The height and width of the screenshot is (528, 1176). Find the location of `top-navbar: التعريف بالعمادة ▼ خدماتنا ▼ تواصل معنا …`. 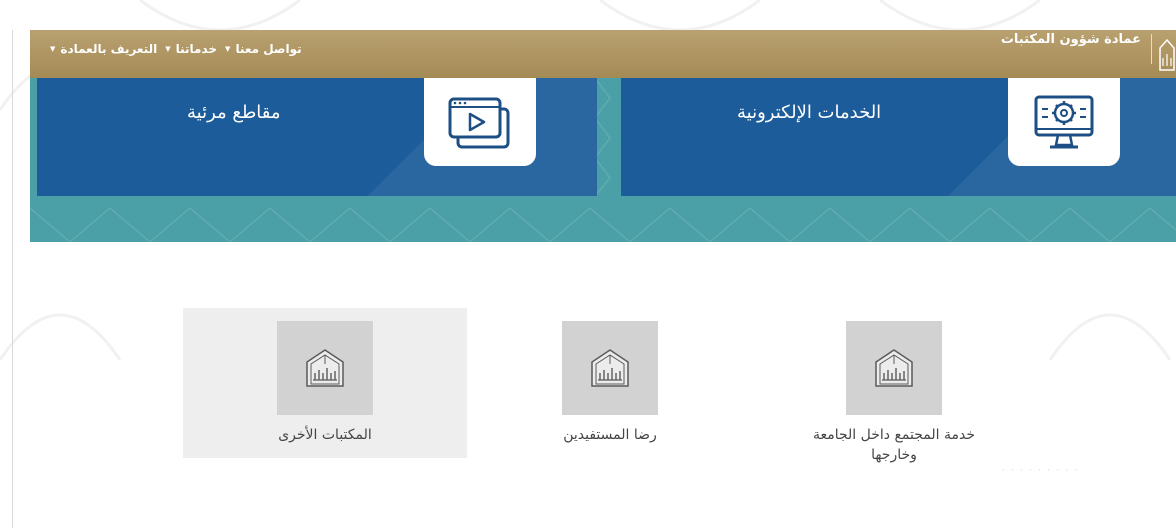

top-navbar: التعريف بالعمادة ▼ خدماتنا ▼ تواصل معنا … is located at coordinates (603, 54).